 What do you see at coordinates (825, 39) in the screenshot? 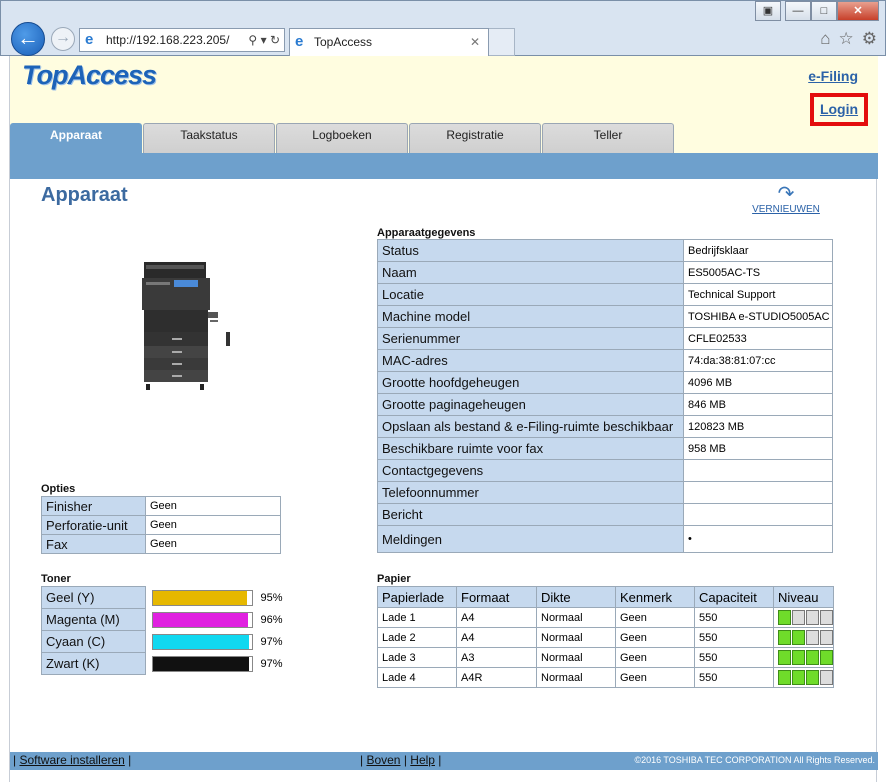
I see `home-icon: ⌂` at bounding box center [825, 39].